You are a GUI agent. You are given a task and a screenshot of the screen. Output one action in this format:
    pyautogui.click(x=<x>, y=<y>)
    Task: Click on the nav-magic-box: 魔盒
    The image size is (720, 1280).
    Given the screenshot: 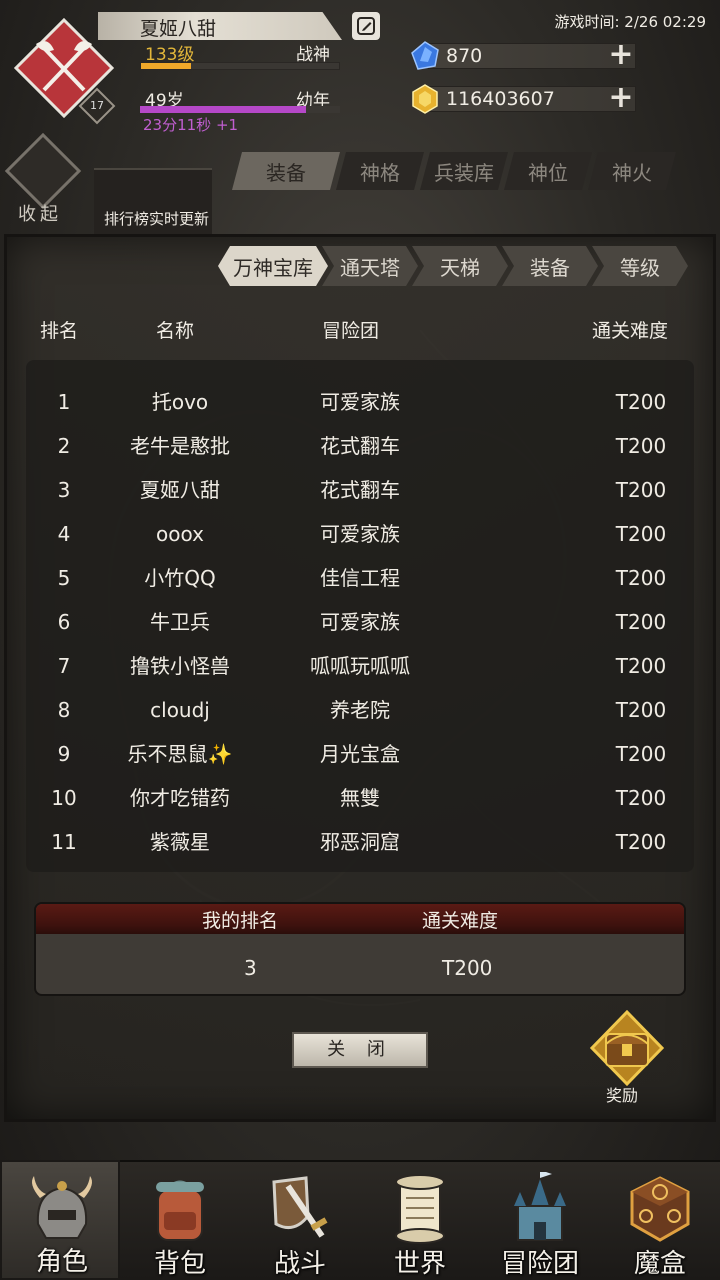 What is the action you would take?
    pyautogui.click(x=660, y=1220)
    